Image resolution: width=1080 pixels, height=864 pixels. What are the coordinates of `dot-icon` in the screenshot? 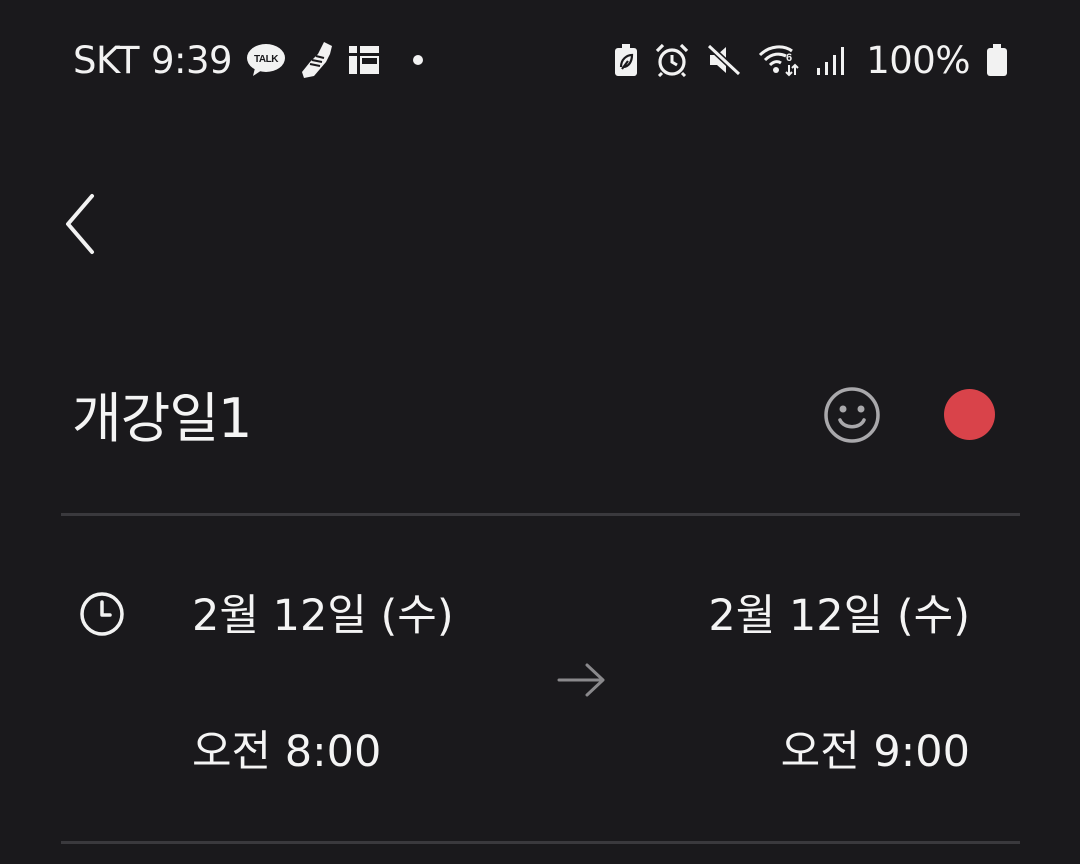 It's located at (418, 60).